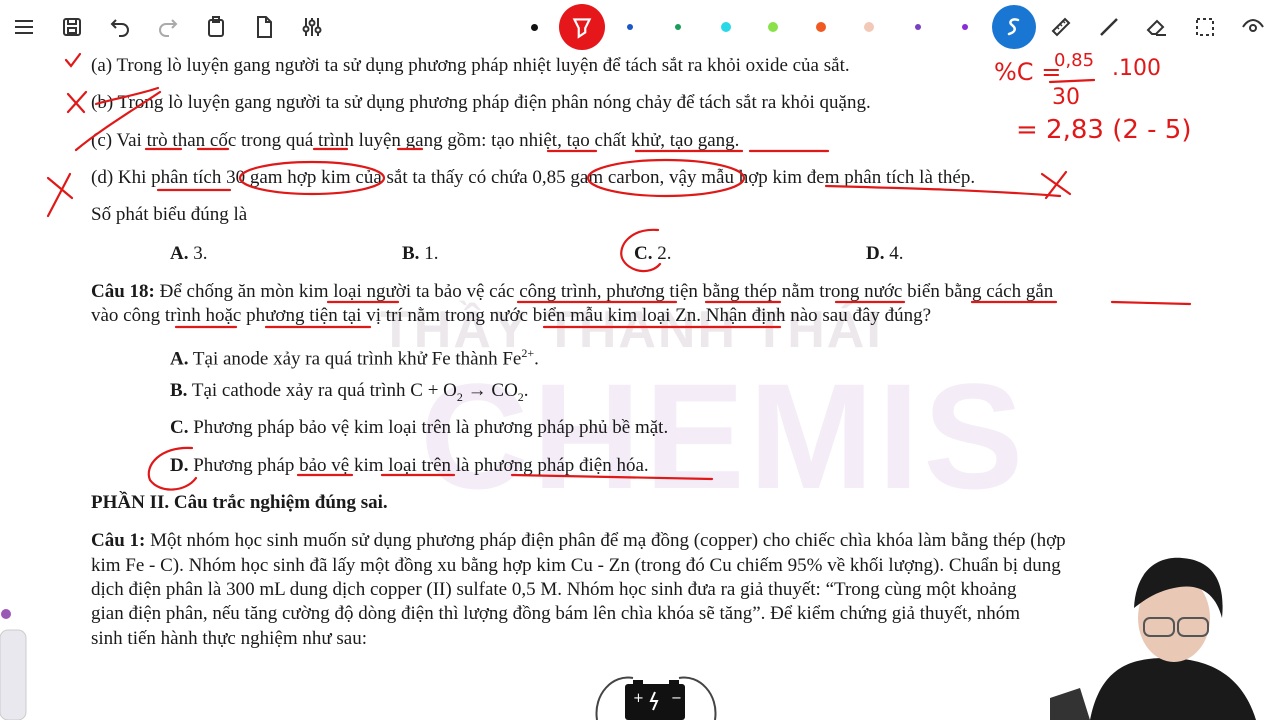 This screenshot has height=720, width=1280. Describe the element at coordinates (1061, 27) in the screenshot. I see `ruler-icon` at that location.